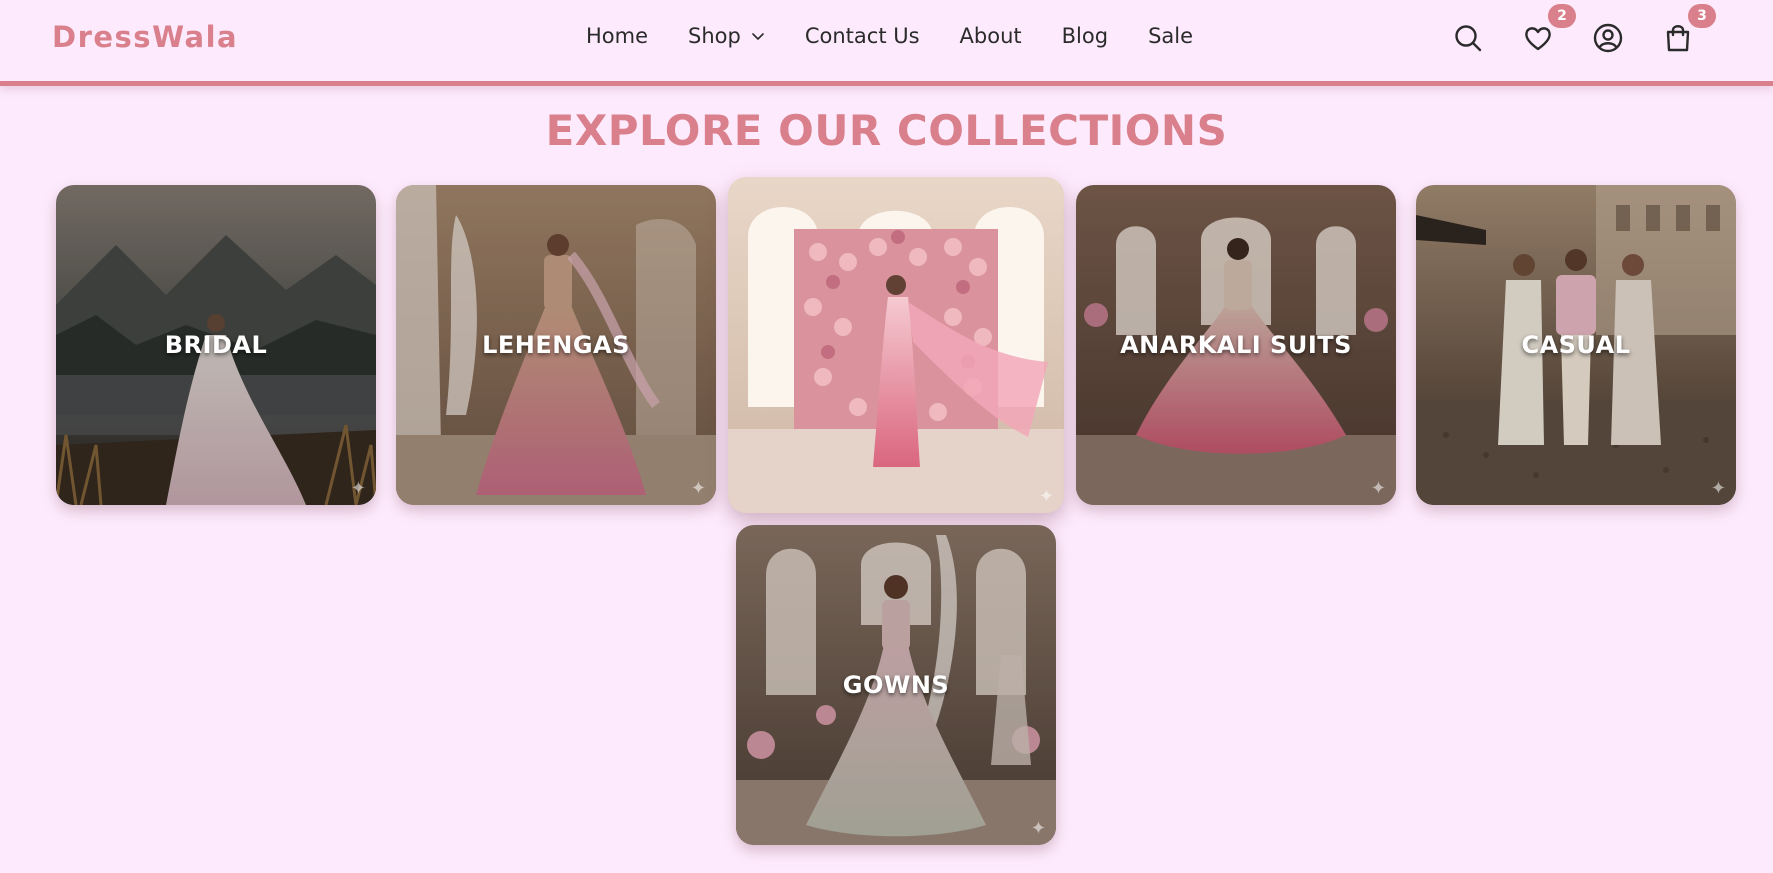 Image resolution: width=1773 pixels, height=873 pixels. Describe the element at coordinates (758, 36) in the screenshot. I see `chevron-down-icon` at that location.